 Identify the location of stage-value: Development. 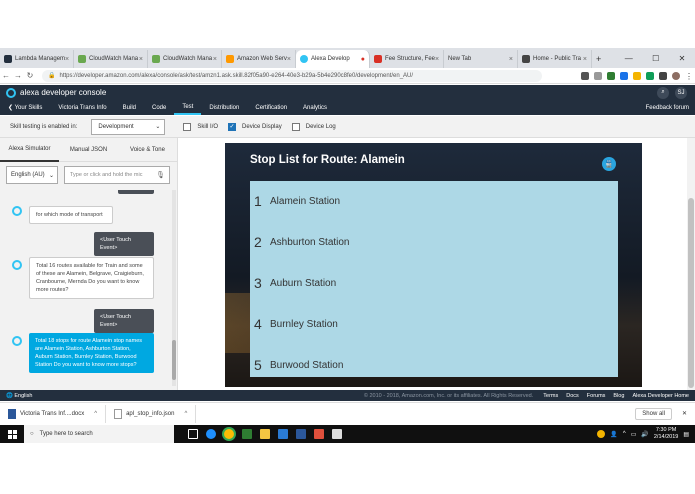
(116, 126).